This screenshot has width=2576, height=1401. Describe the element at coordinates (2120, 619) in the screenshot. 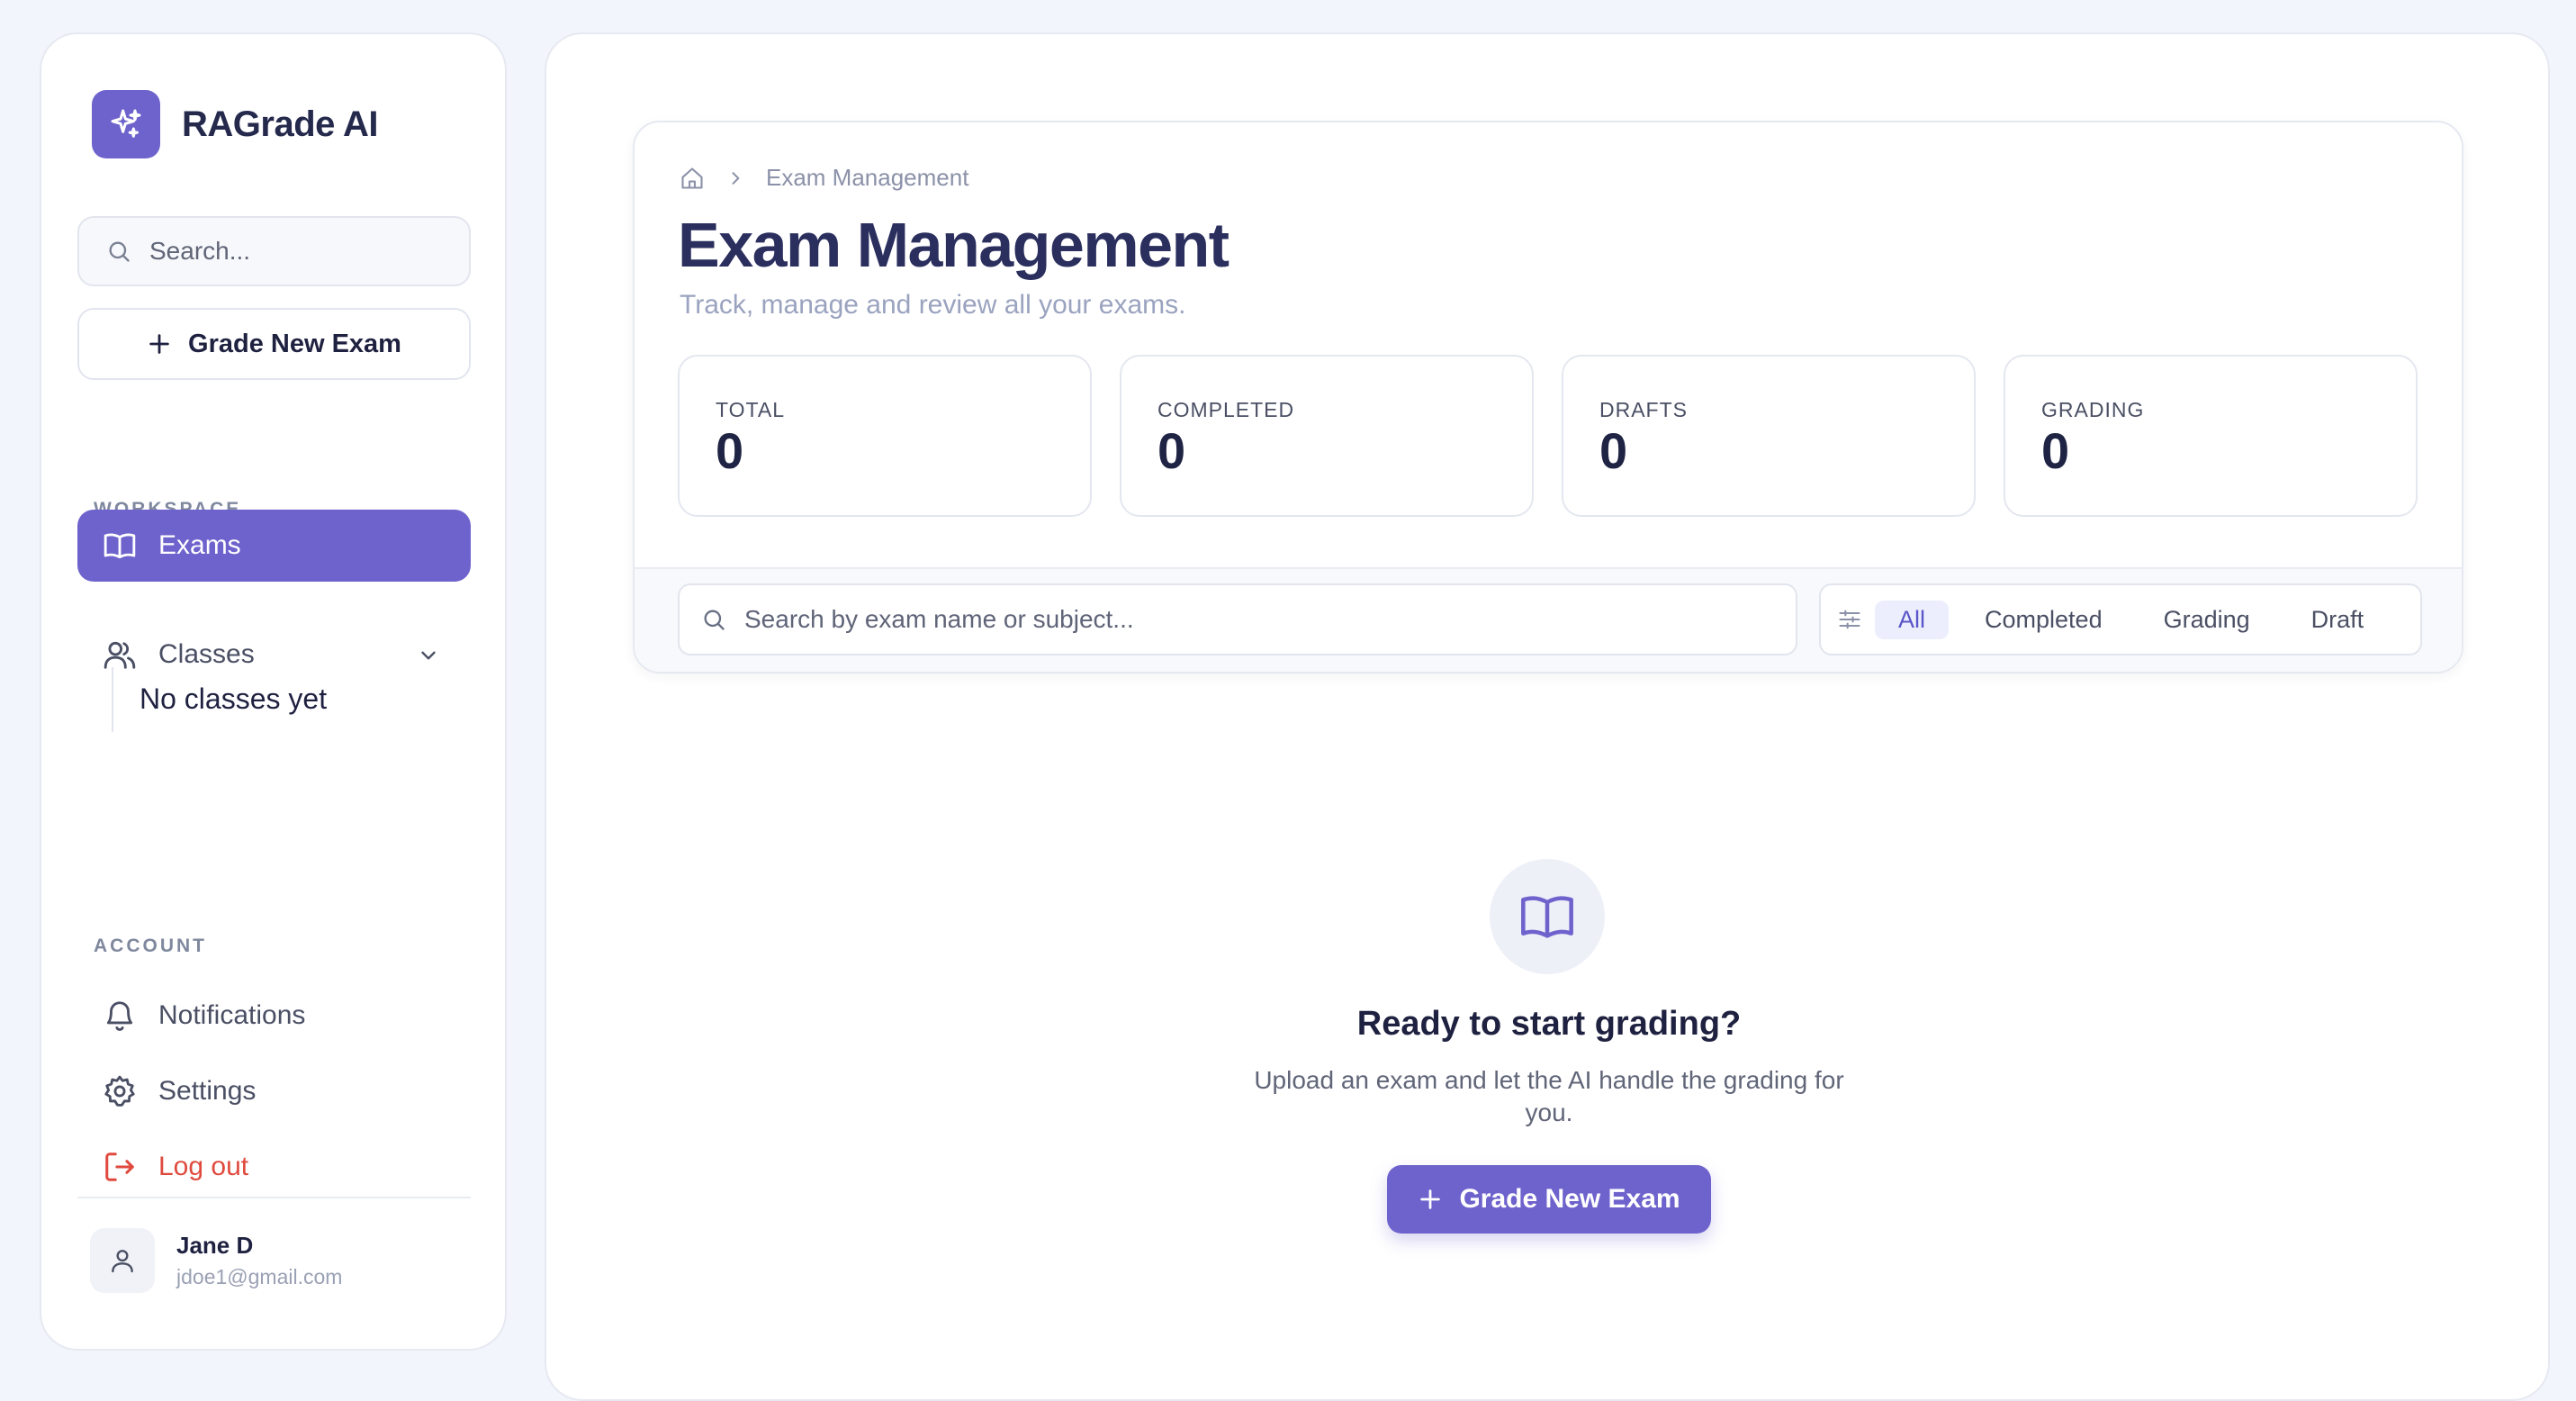

I see `status-filter-tabs: All Completed Grading Draft` at that location.